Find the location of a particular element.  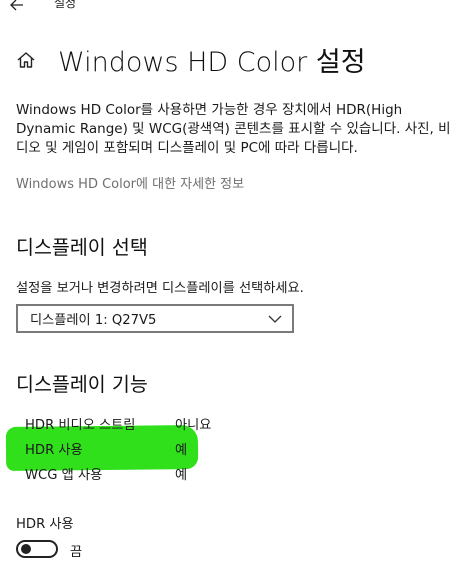

hdr-toggle-label: HDR 사용 is located at coordinates (45, 524).